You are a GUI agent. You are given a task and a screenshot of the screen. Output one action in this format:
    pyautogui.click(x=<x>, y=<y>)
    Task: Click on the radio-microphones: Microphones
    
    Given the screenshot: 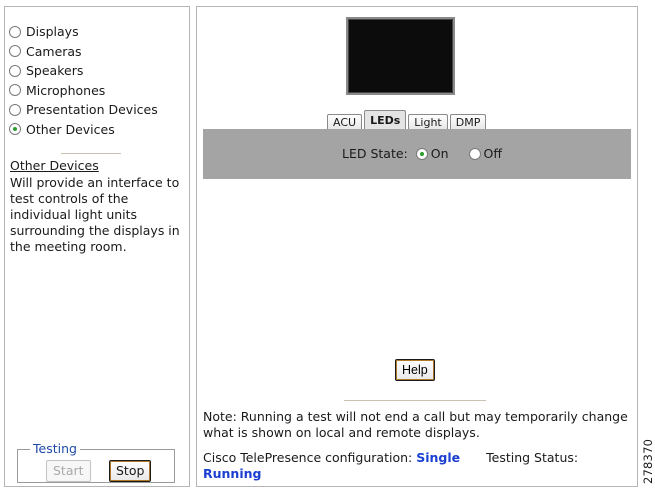 What is the action you would take?
    pyautogui.click(x=99, y=91)
    